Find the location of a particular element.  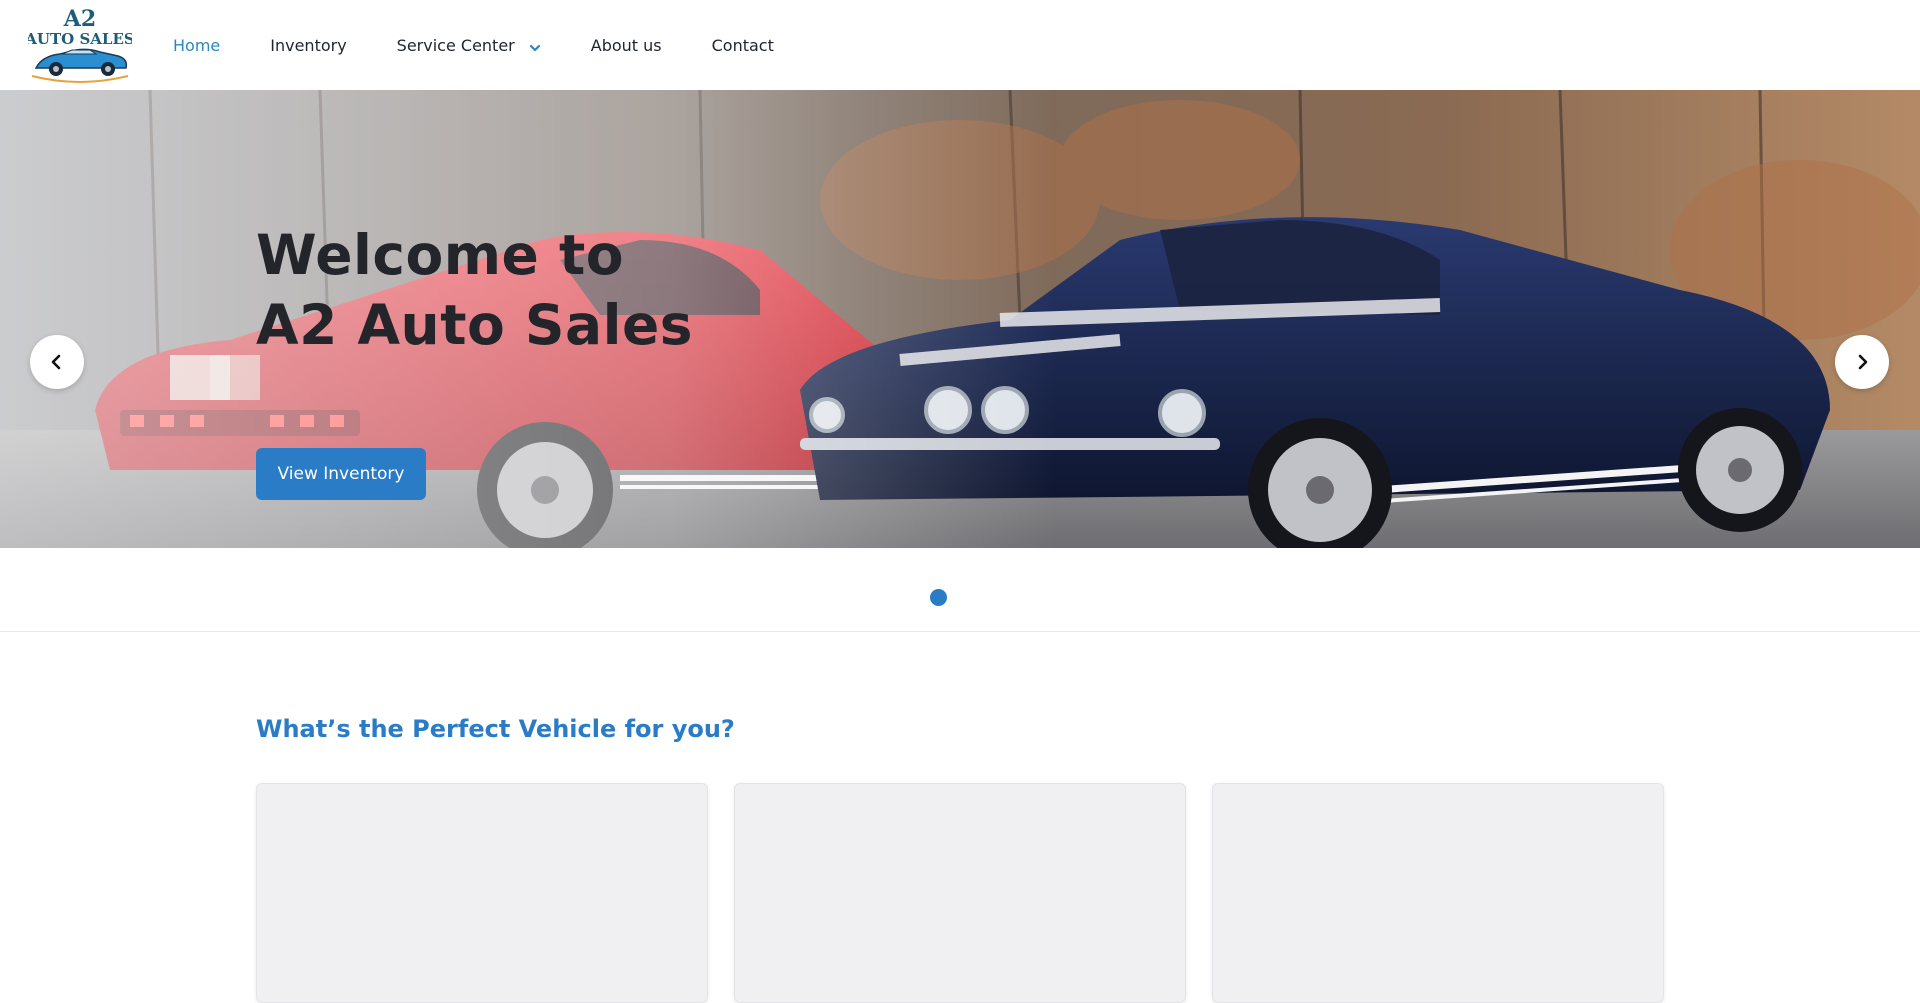

nav-home-label: Home is located at coordinates (197, 45).